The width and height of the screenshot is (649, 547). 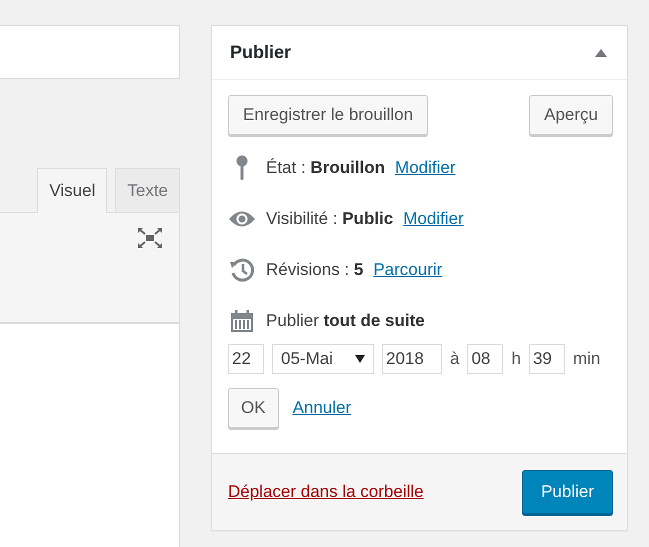 I want to click on minute-field: 39, so click(x=546, y=359).